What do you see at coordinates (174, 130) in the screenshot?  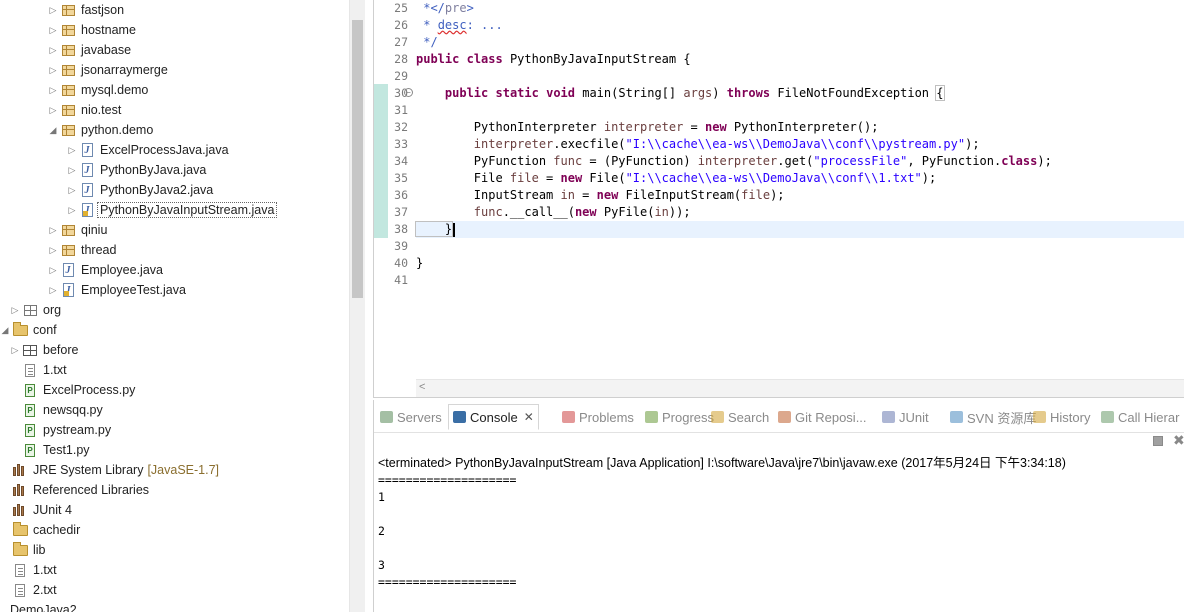 I see `tree-item: ◢ python.demo` at bounding box center [174, 130].